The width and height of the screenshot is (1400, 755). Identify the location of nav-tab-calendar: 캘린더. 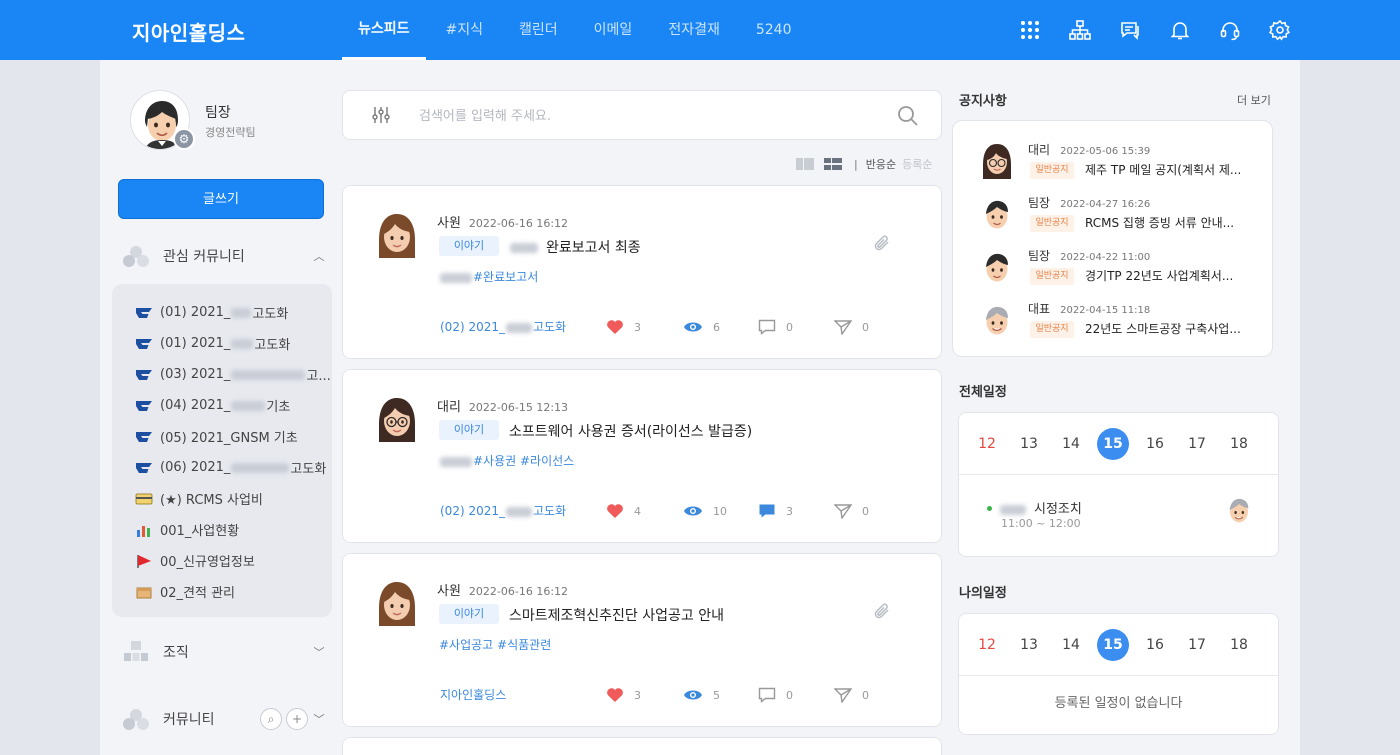
(538, 30).